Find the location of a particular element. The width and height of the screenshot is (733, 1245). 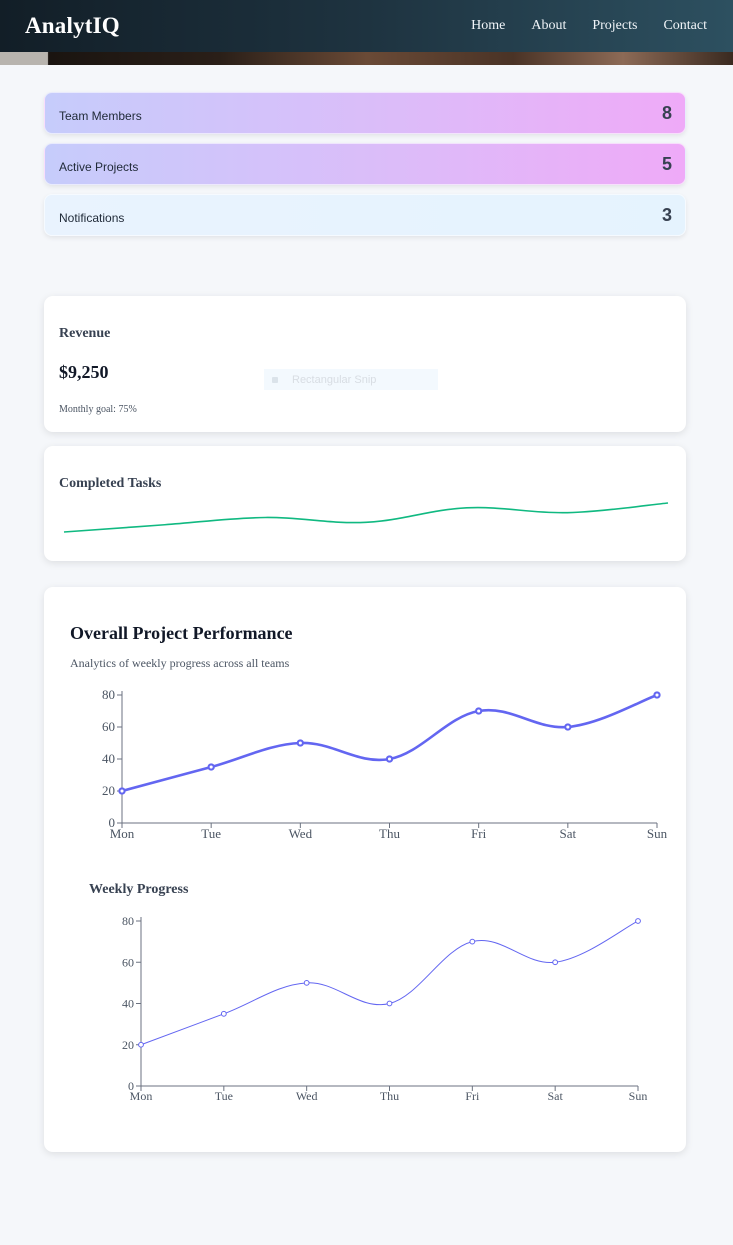

sparkline-path is located at coordinates (366, 517).